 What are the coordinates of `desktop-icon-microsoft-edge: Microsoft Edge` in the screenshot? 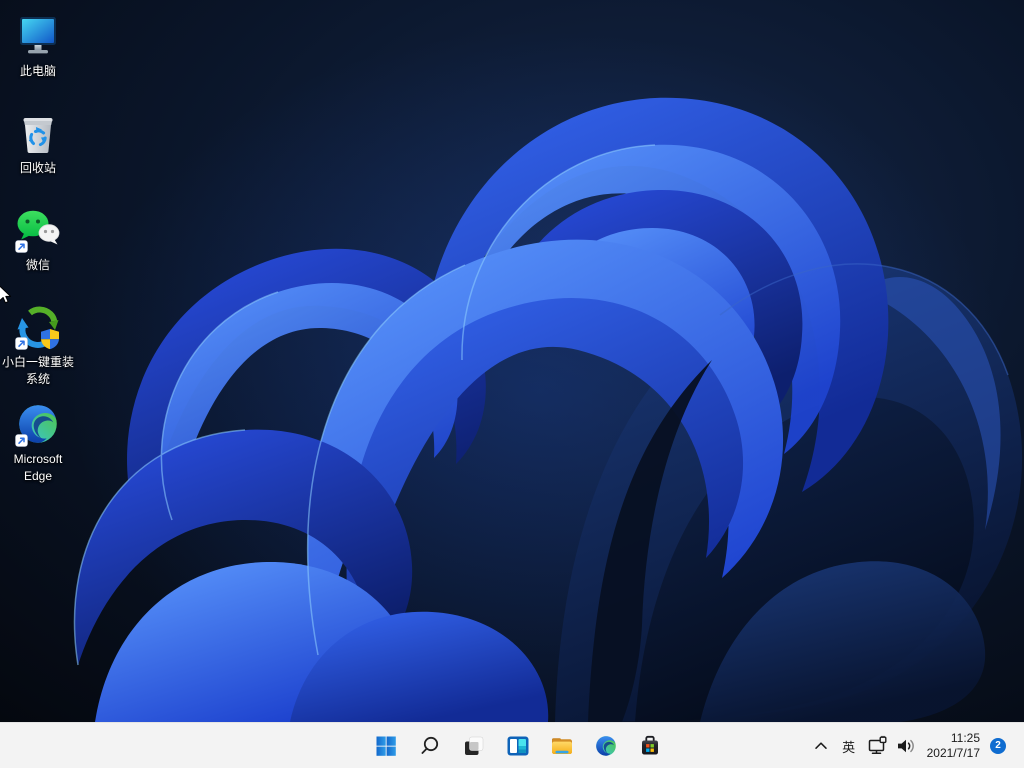 It's located at (38, 440).